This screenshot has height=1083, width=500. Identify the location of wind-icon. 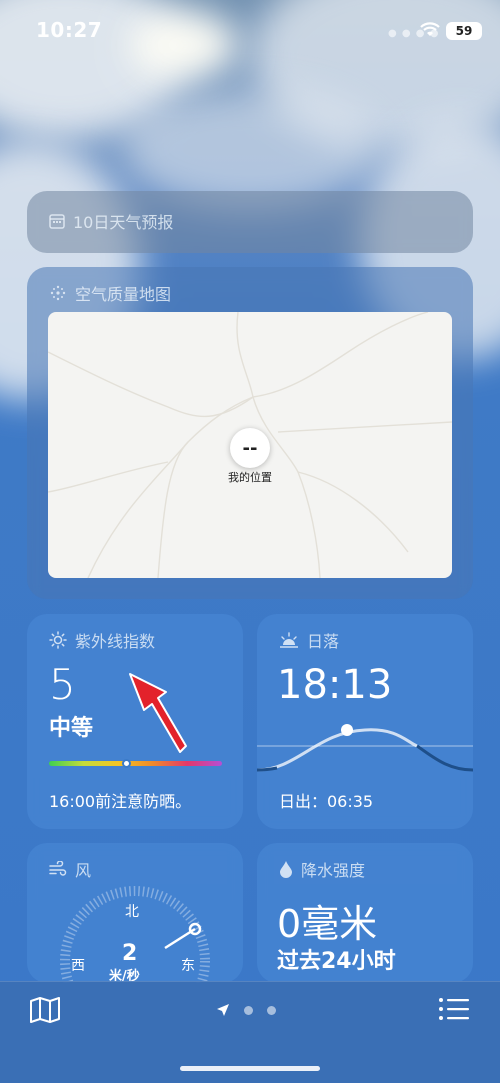
(58, 868).